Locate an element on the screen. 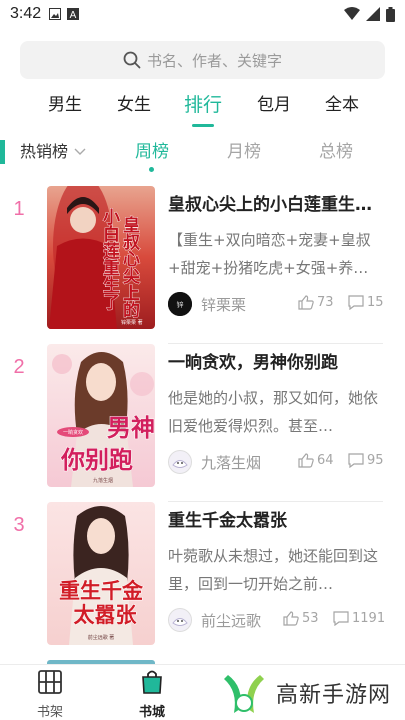 The width and height of the screenshot is (405, 720). svg-text: 前尘远歌 著 is located at coordinates (101, 637).